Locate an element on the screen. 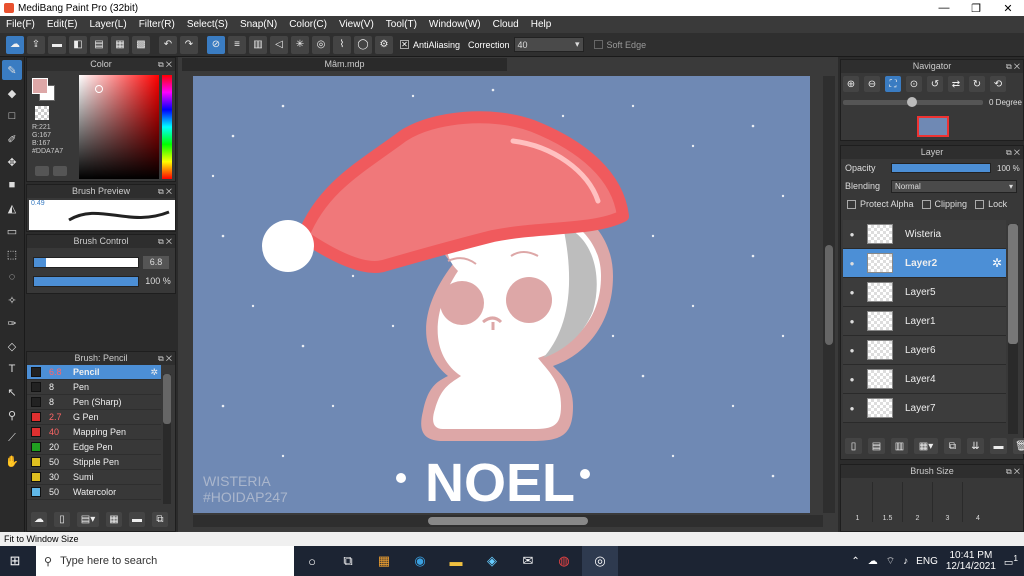 The width and height of the screenshot is (1024, 576). volume-icon: ♪ is located at coordinates (905, 561).